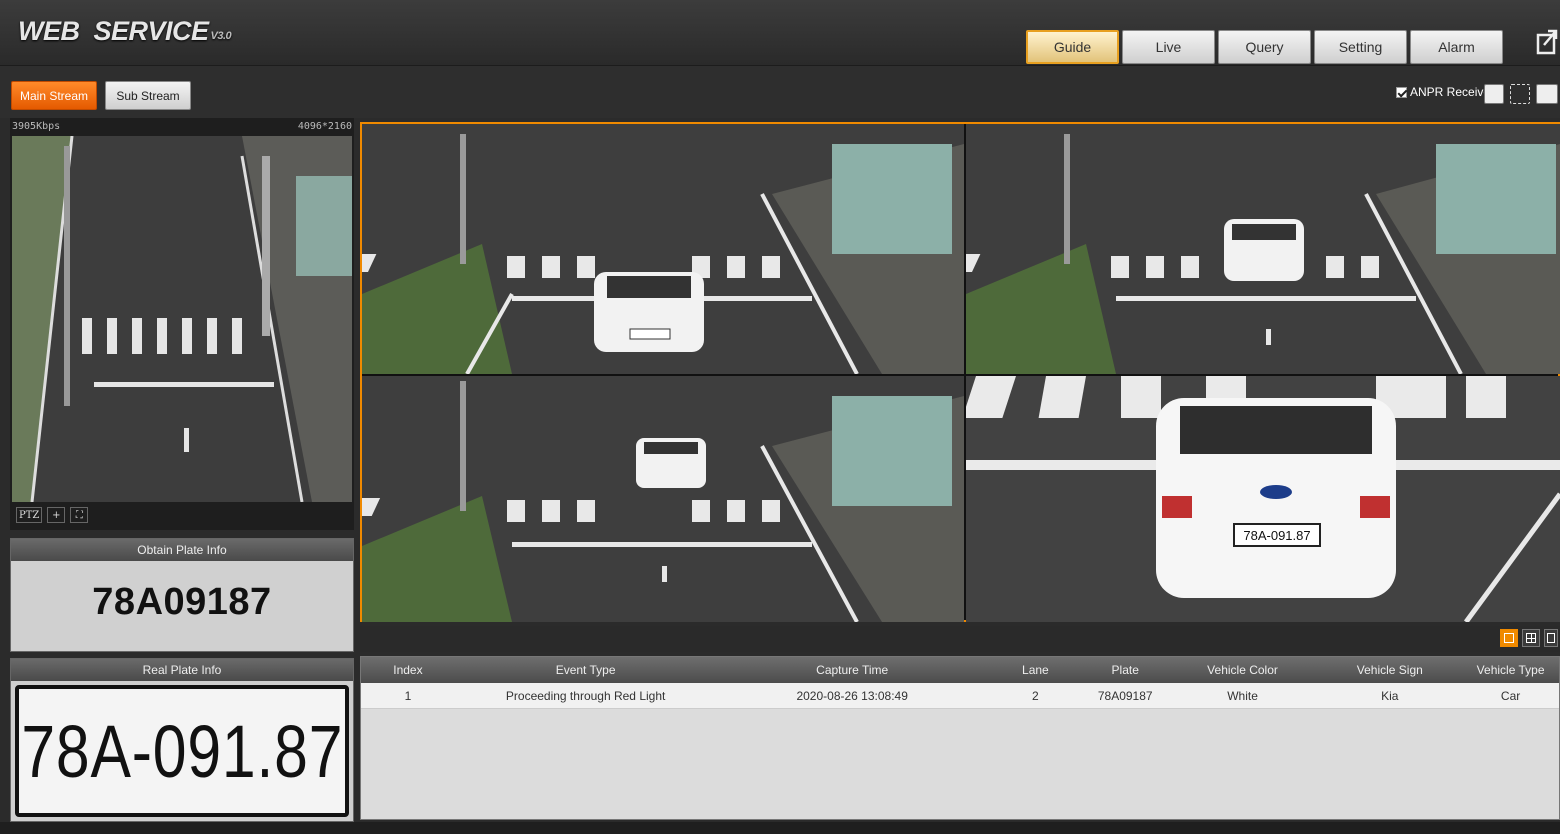 Image resolution: width=1560 pixels, height=834 pixels. I want to click on main-tabs: Guide Live Query Setting Alarm, so click(1264, 47).